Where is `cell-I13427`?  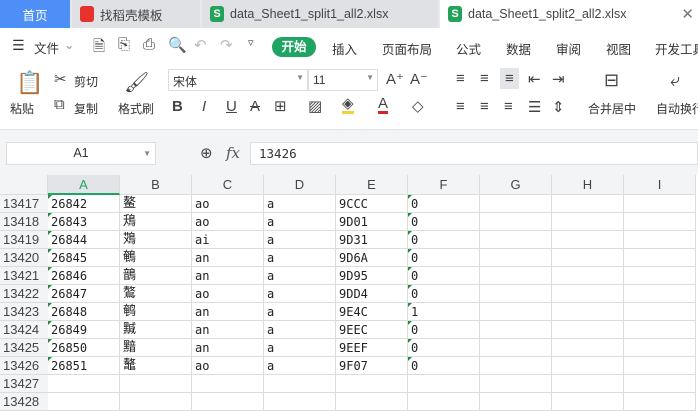 cell-I13427 is located at coordinates (660, 384).